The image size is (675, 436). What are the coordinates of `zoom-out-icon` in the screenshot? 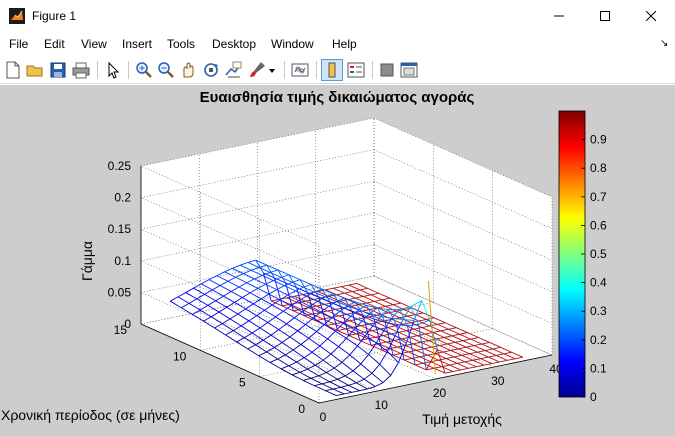 It's located at (166, 70).